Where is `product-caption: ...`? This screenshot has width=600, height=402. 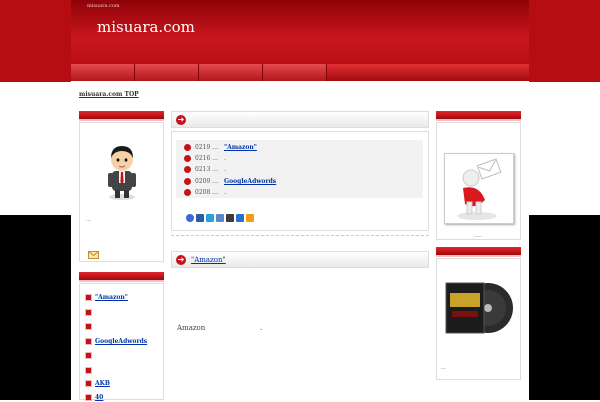
product-caption: ... is located at coordinates (443, 368).